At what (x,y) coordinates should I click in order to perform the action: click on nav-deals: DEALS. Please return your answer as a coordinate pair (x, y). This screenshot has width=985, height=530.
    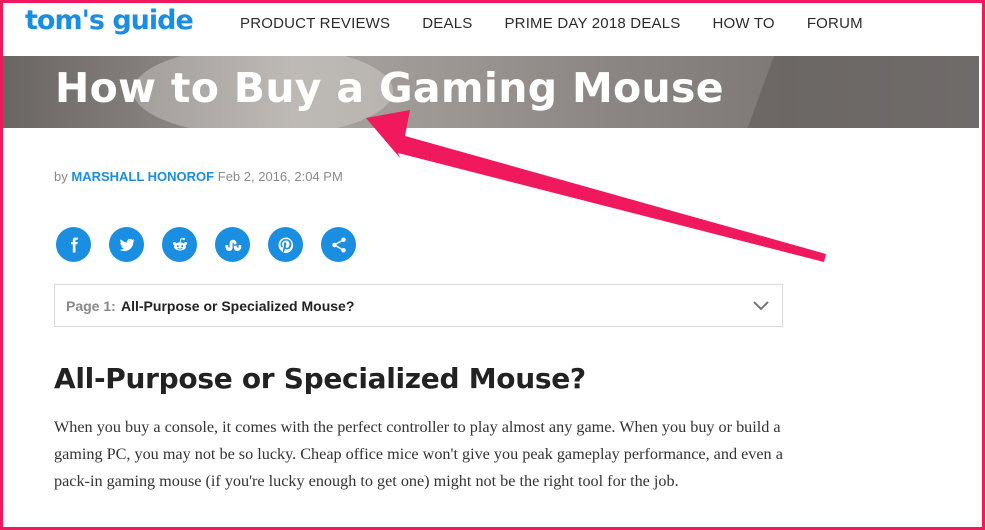
    Looking at the image, I should click on (447, 23).